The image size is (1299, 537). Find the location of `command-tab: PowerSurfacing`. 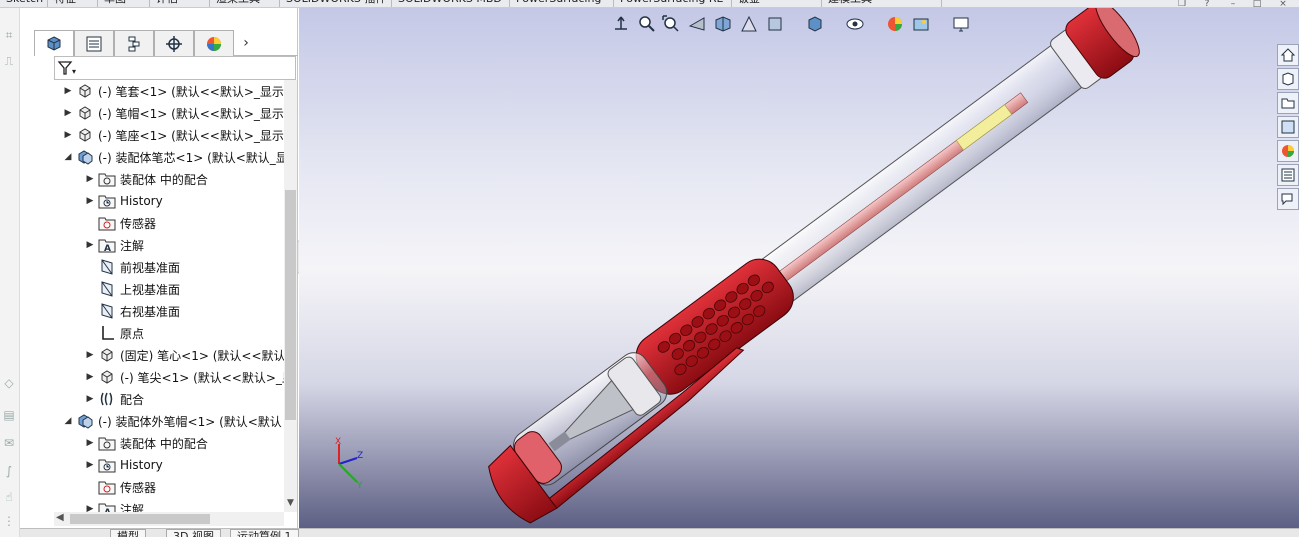

command-tab: PowerSurfacing is located at coordinates (562, 3).